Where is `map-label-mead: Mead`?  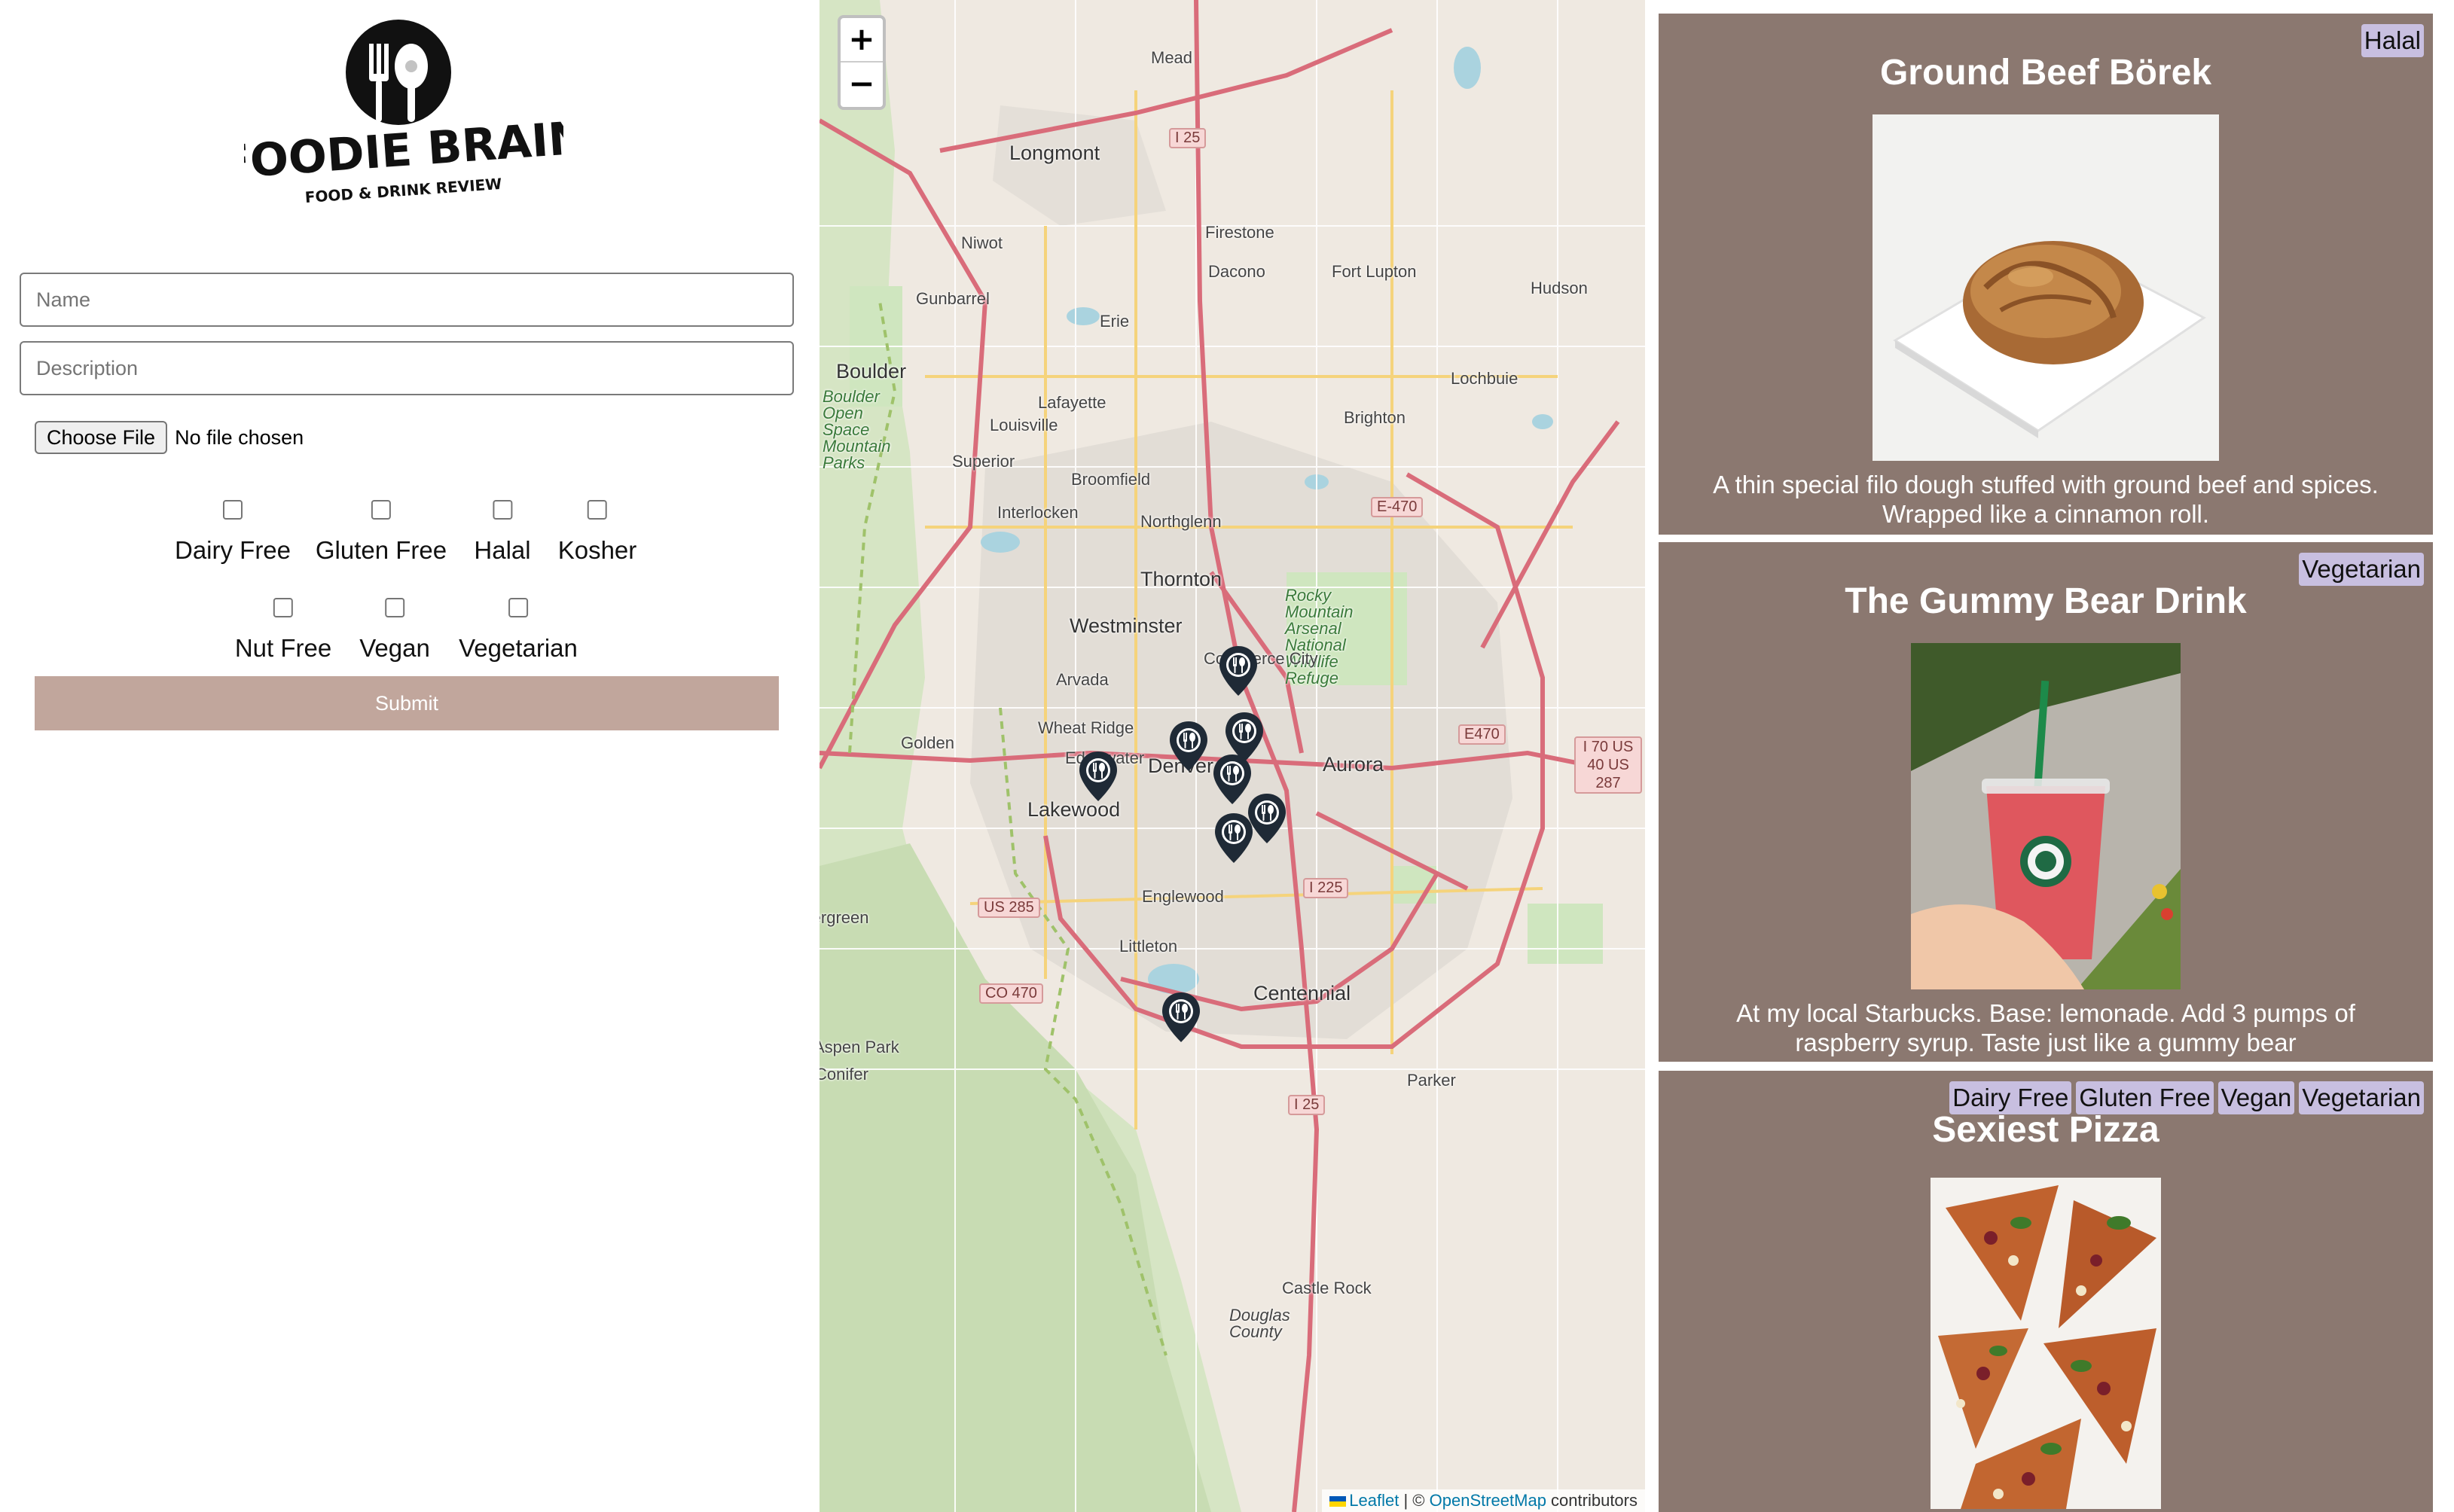
map-label-mead: Mead is located at coordinates (1172, 58).